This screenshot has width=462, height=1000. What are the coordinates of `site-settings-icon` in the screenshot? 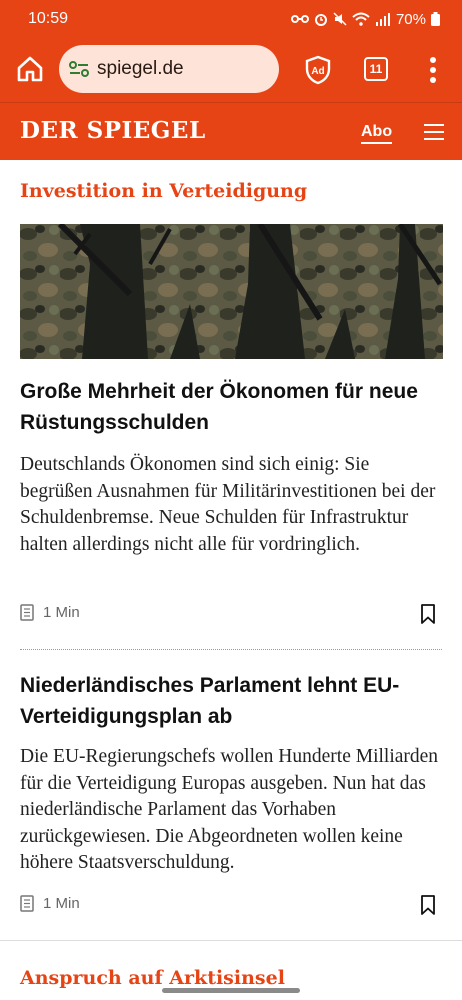 It's located at (79, 69).